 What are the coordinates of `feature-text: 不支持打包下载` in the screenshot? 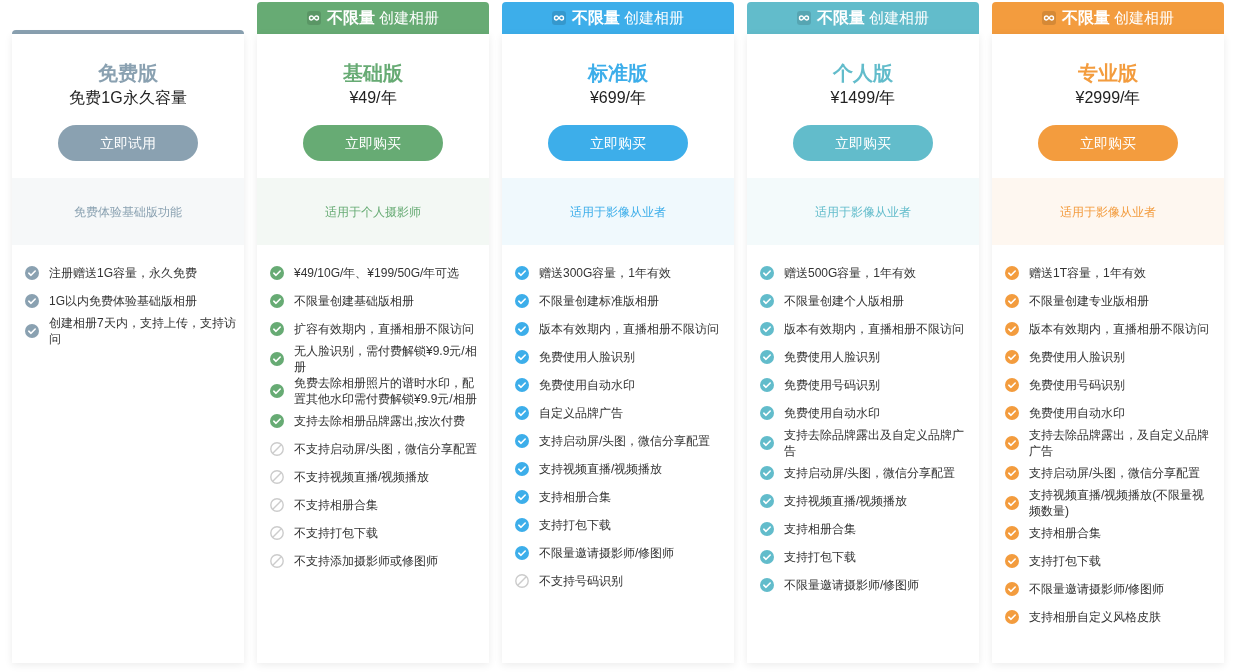 It's located at (336, 533).